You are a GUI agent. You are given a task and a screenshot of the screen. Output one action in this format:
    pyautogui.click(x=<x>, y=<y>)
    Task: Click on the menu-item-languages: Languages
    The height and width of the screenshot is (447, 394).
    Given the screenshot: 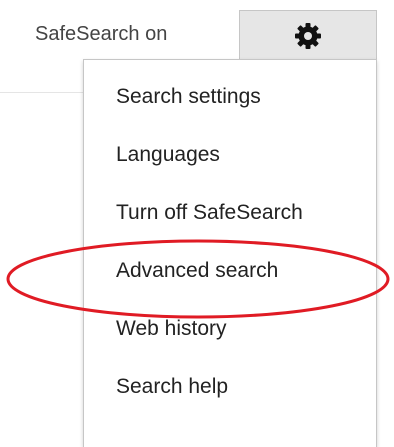 What is the action you would take?
    pyautogui.click(x=230, y=155)
    